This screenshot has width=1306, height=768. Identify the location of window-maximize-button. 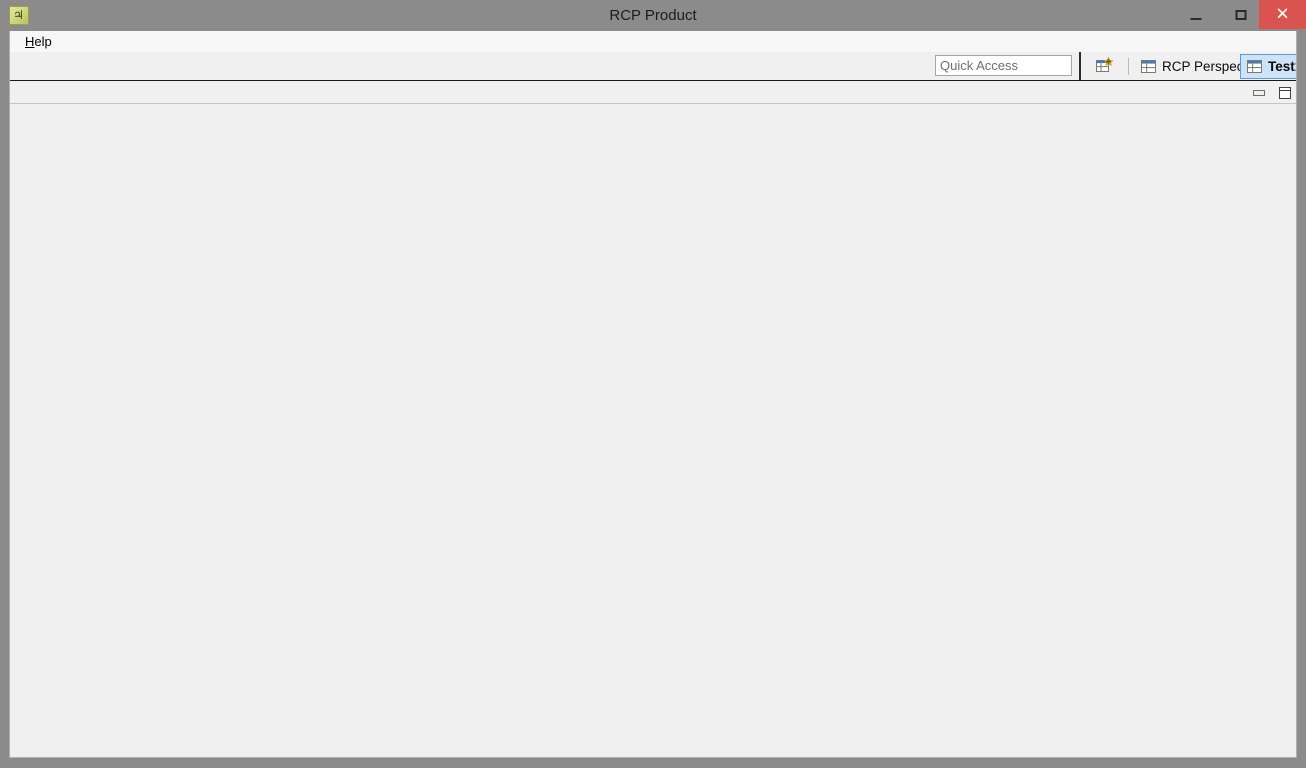
(1240, 14).